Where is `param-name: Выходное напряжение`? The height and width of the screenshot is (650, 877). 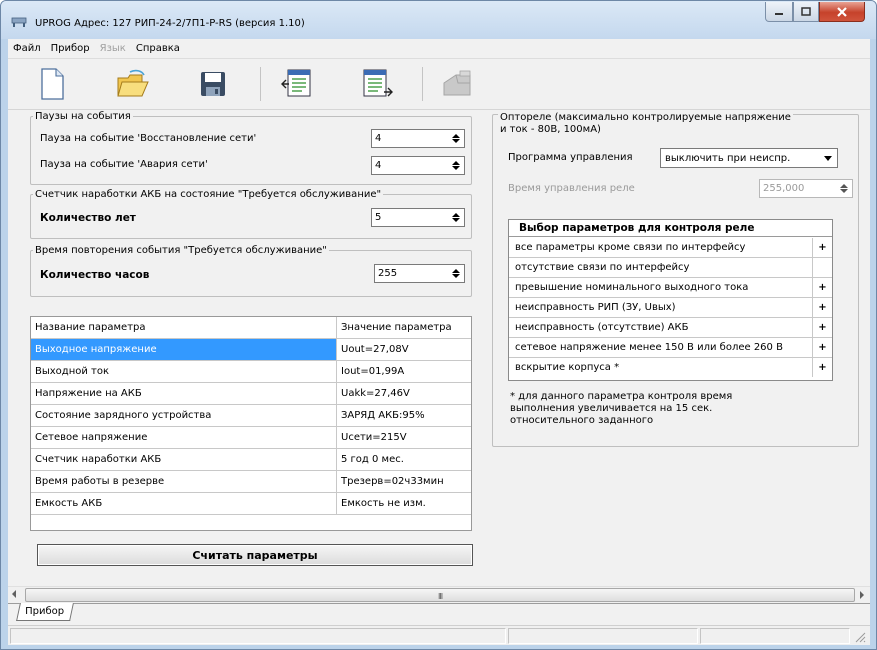 param-name: Выходное напряжение is located at coordinates (184, 349).